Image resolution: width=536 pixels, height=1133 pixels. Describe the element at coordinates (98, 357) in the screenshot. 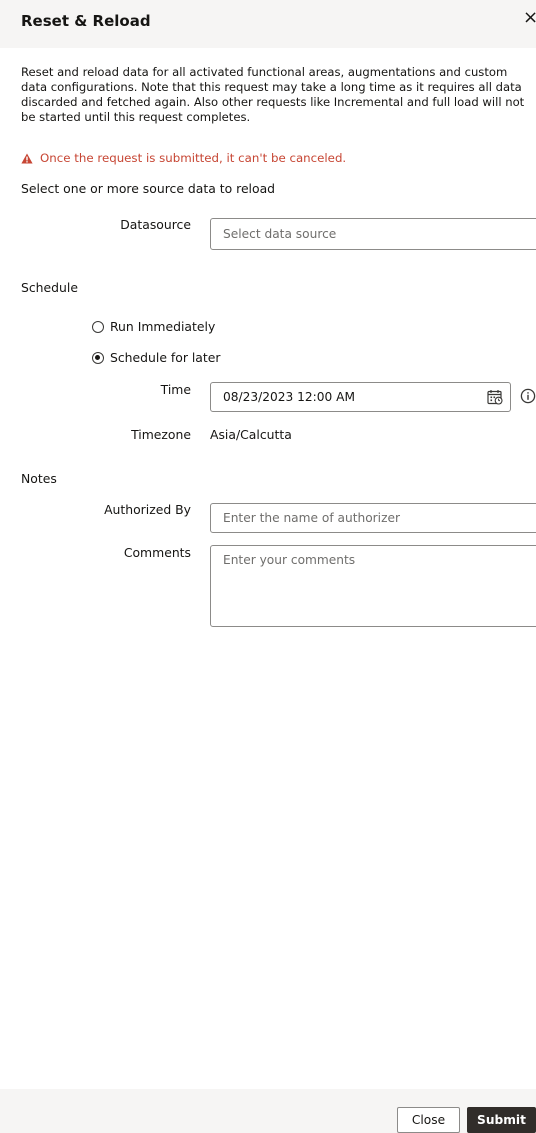

I see `radio-checked-icon` at that location.